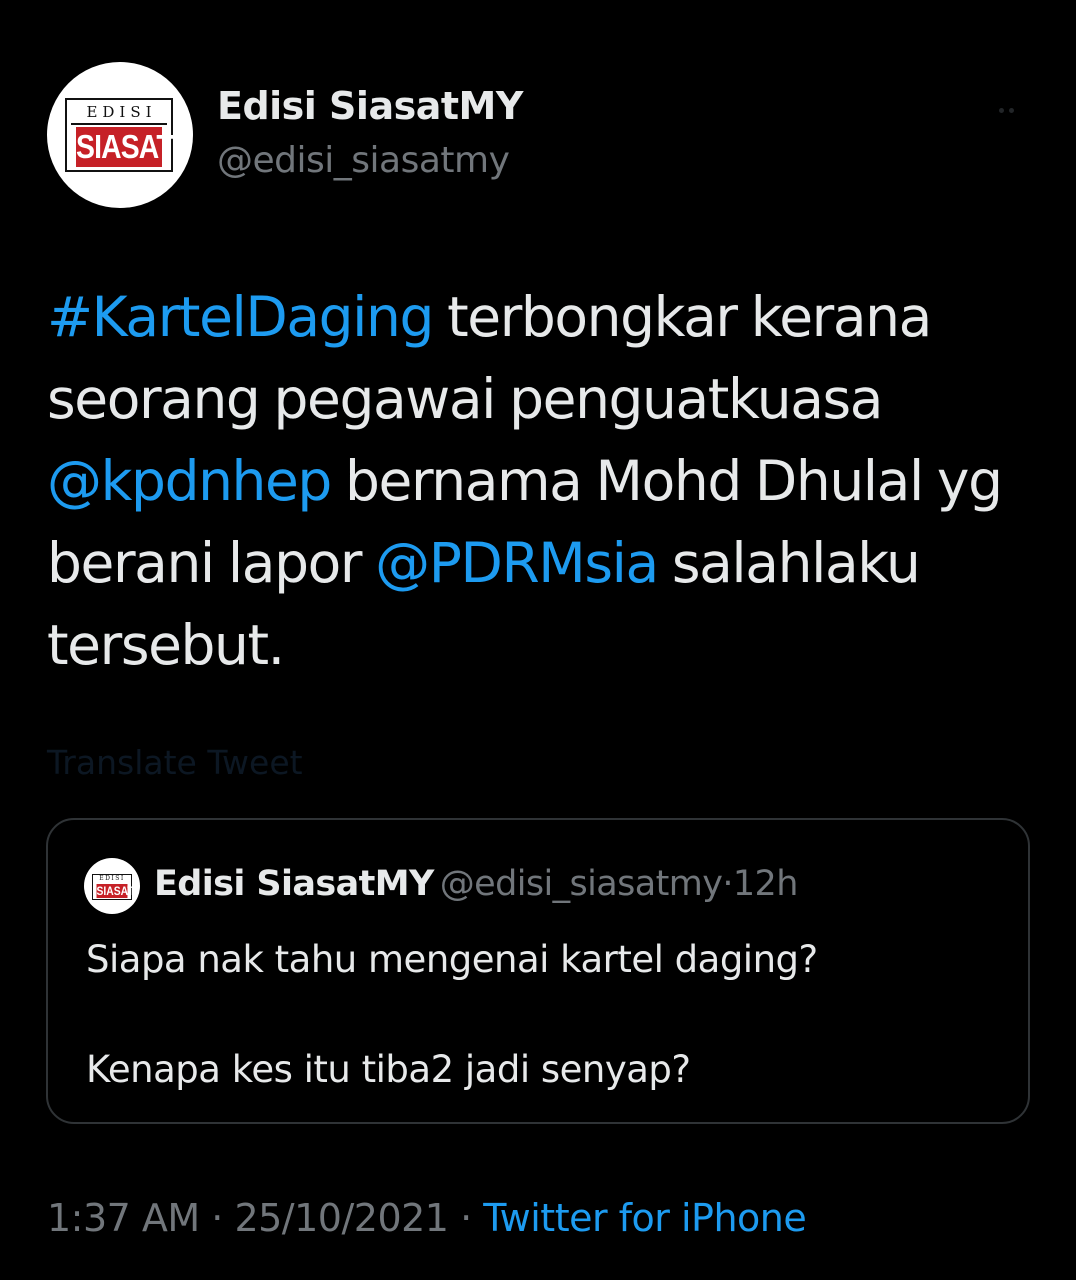 This screenshot has height=1280, width=1076. What do you see at coordinates (789, 563) in the screenshot?
I see `tweet-text-segment: salahlaku` at bounding box center [789, 563].